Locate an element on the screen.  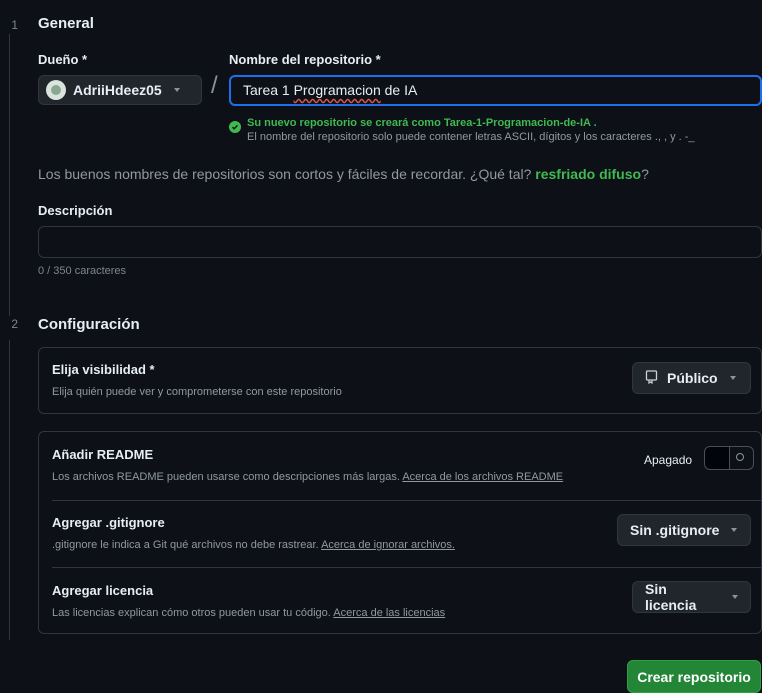
gitignore-value: Sin .gitignore is located at coordinates (675, 530).